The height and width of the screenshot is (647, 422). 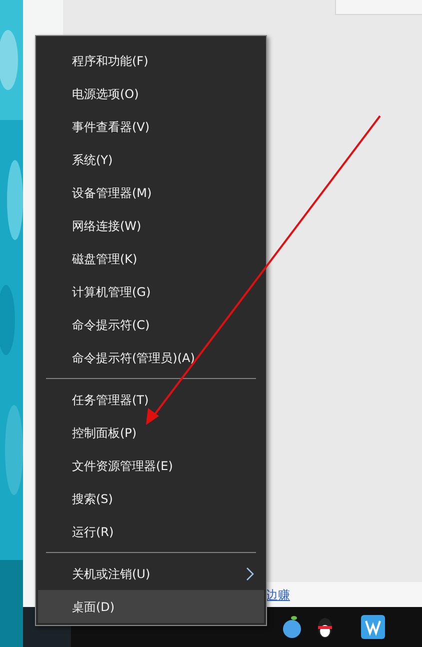 I want to click on menu-item: 系统(Y), so click(x=151, y=159).